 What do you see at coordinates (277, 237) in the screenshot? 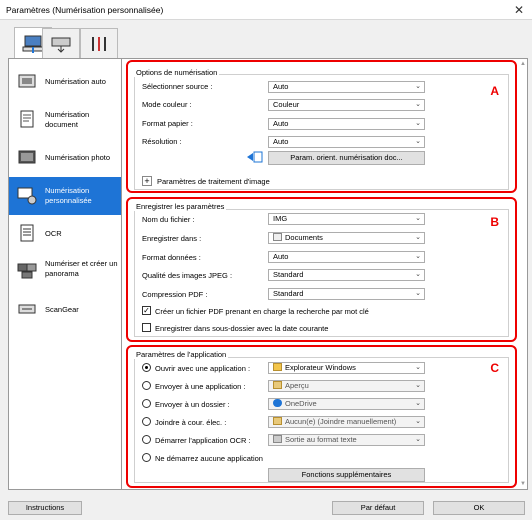
I see `folder-icon` at bounding box center [277, 237].